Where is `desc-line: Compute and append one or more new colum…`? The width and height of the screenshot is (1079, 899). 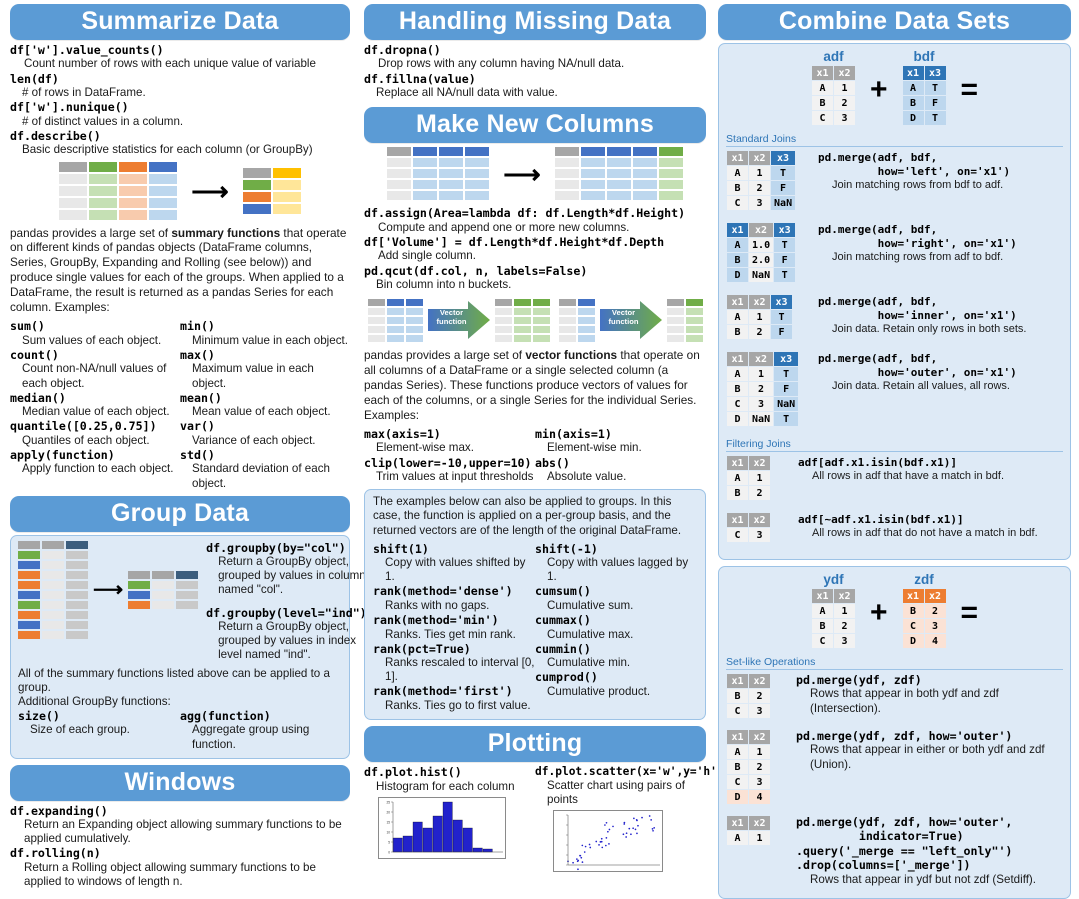
desc-line: Compute and append one or more new colum… is located at coordinates (504, 227).